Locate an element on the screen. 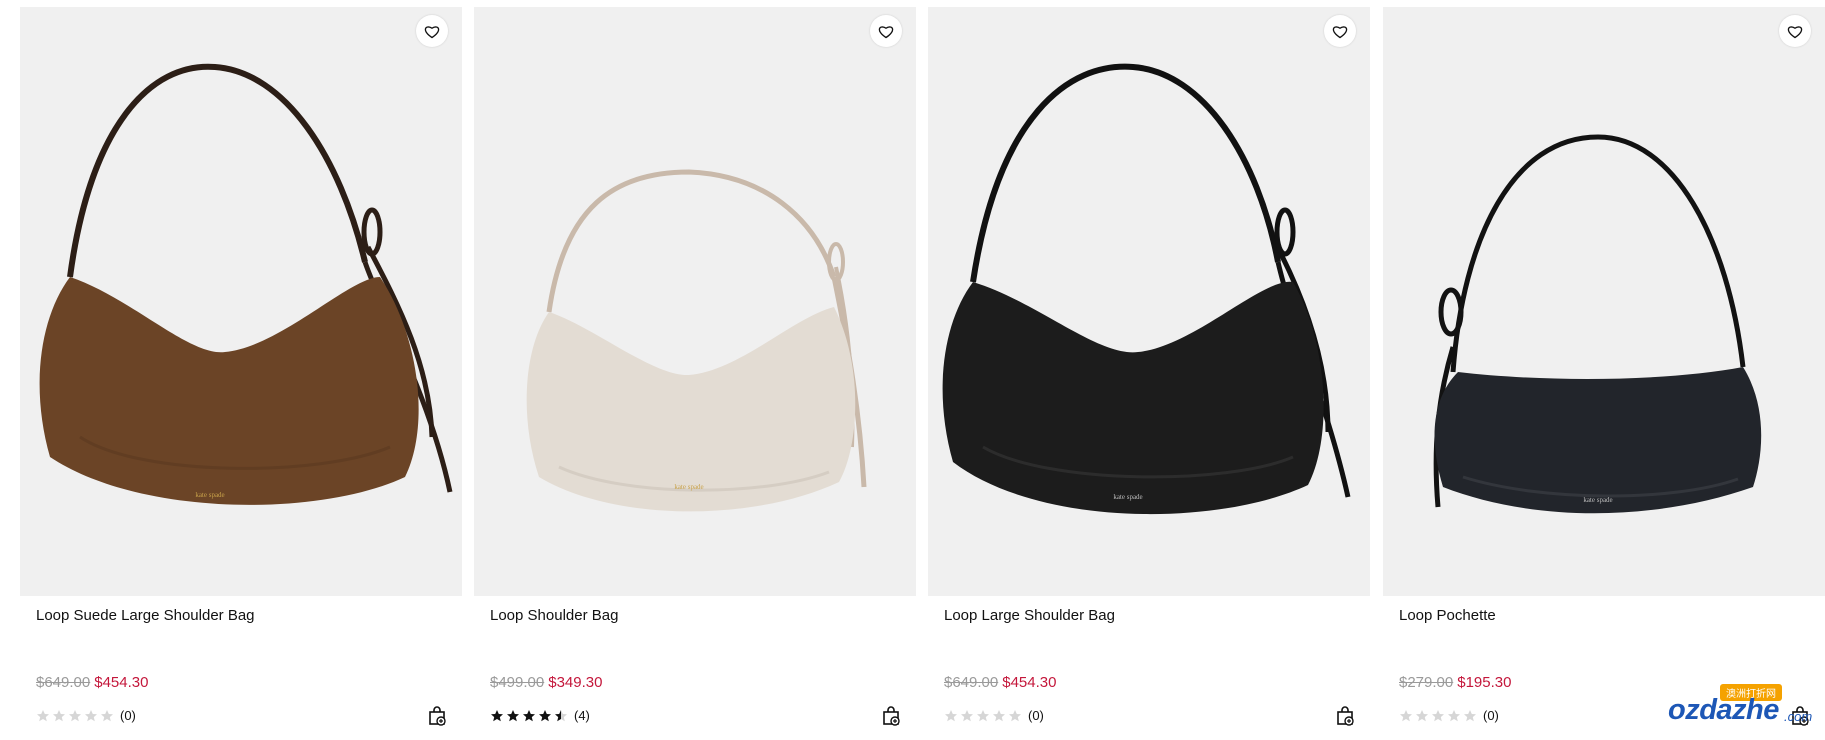 This screenshot has width=1825, height=740. product-rating: (4) is located at coordinates (540, 715).